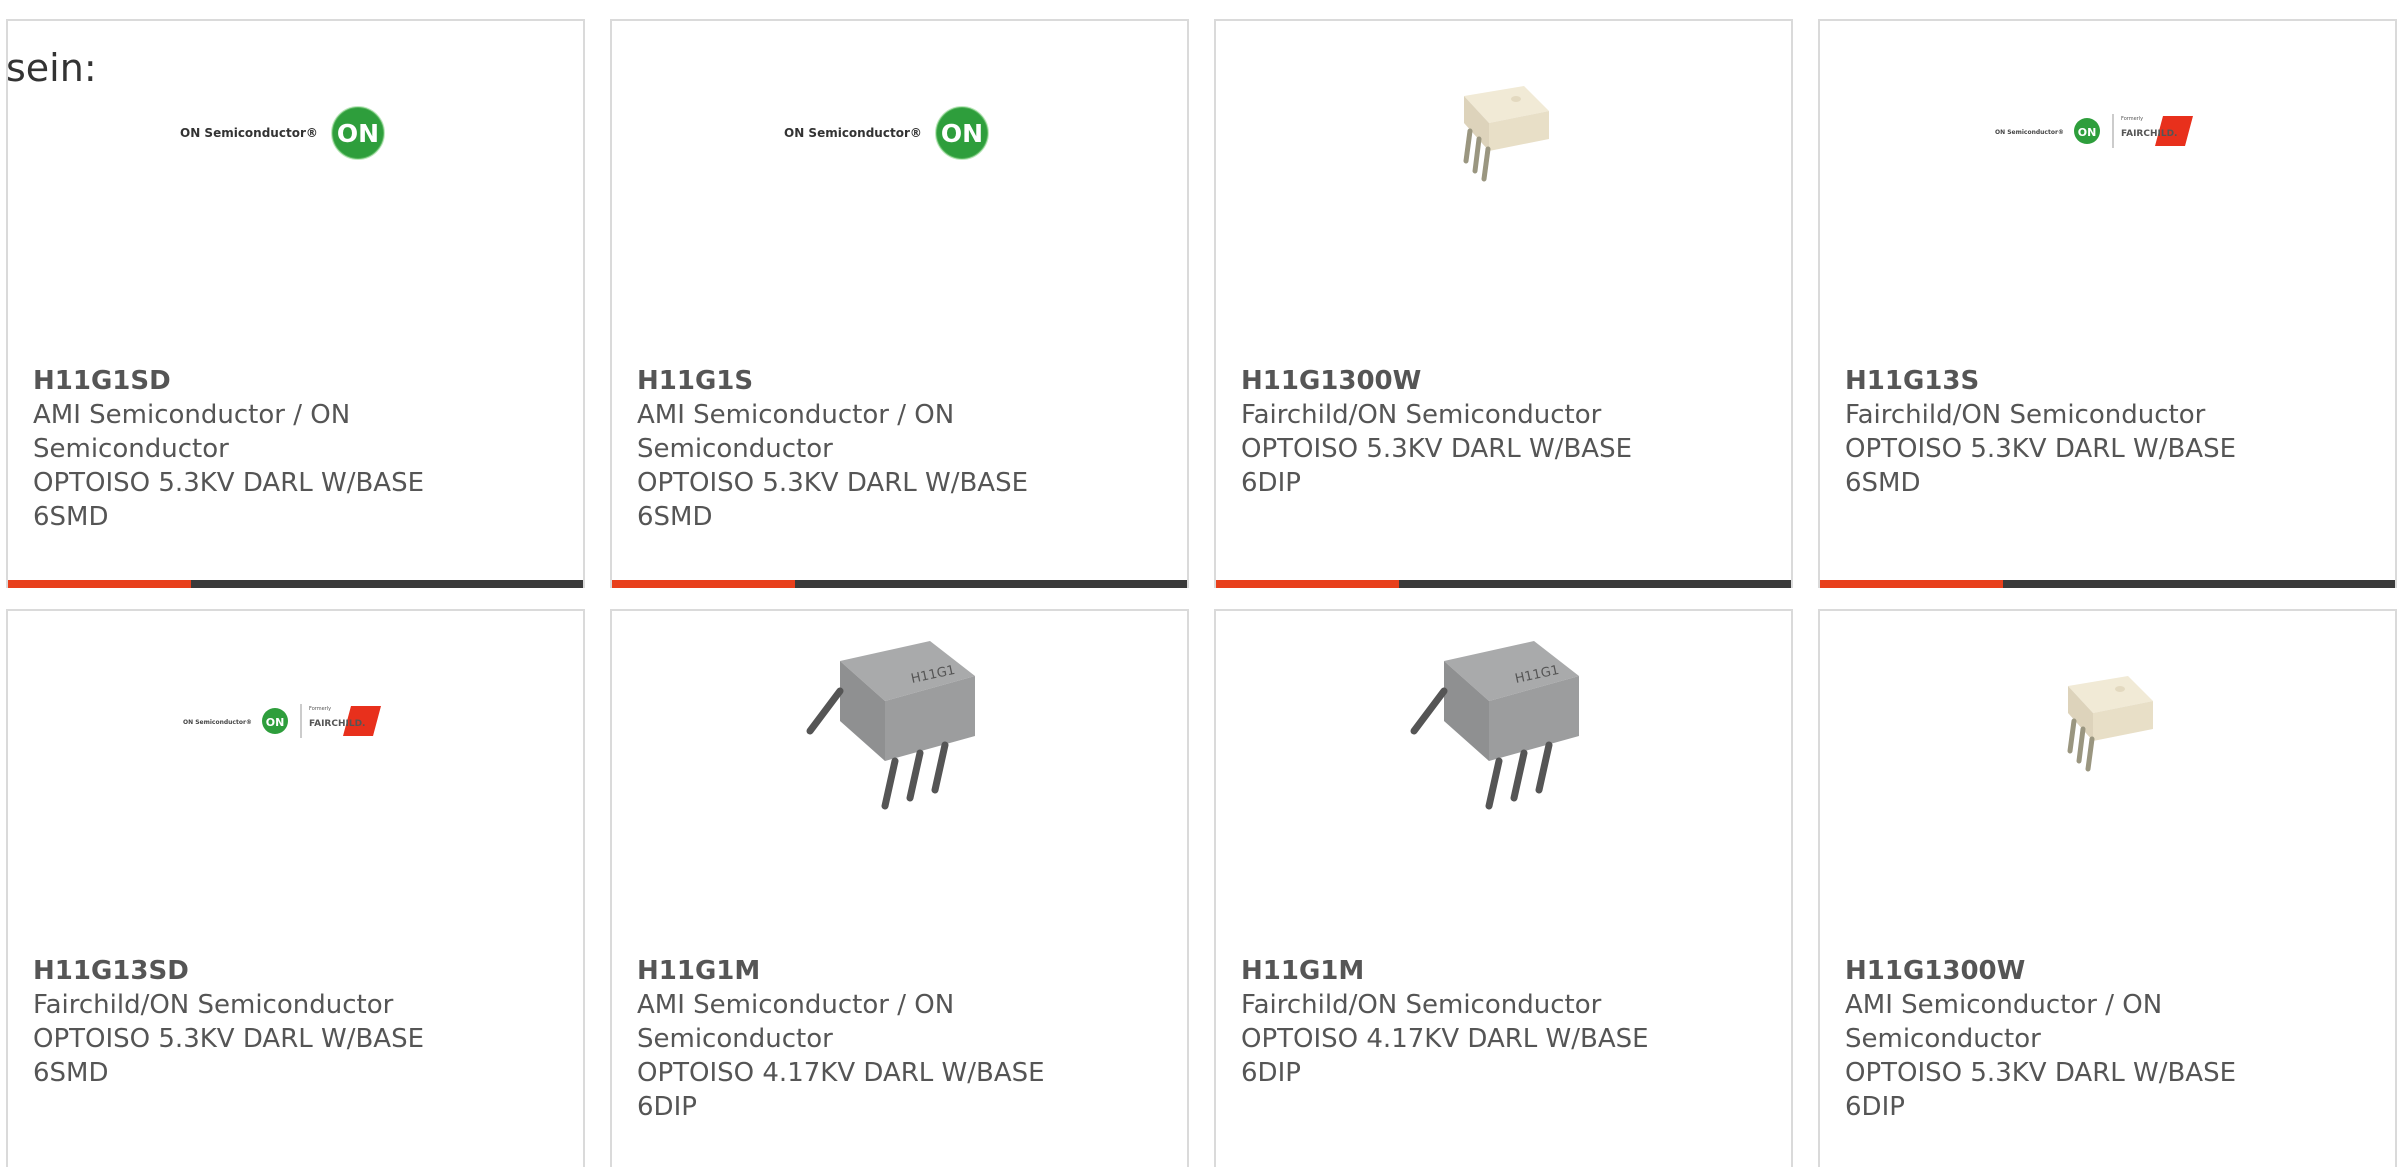 The height and width of the screenshot is (1167, 2400). What do you see at coordinates (857, 381) in the screenshot?
I see `part-number-link: H11G1S` at bounding box center [857, 381].